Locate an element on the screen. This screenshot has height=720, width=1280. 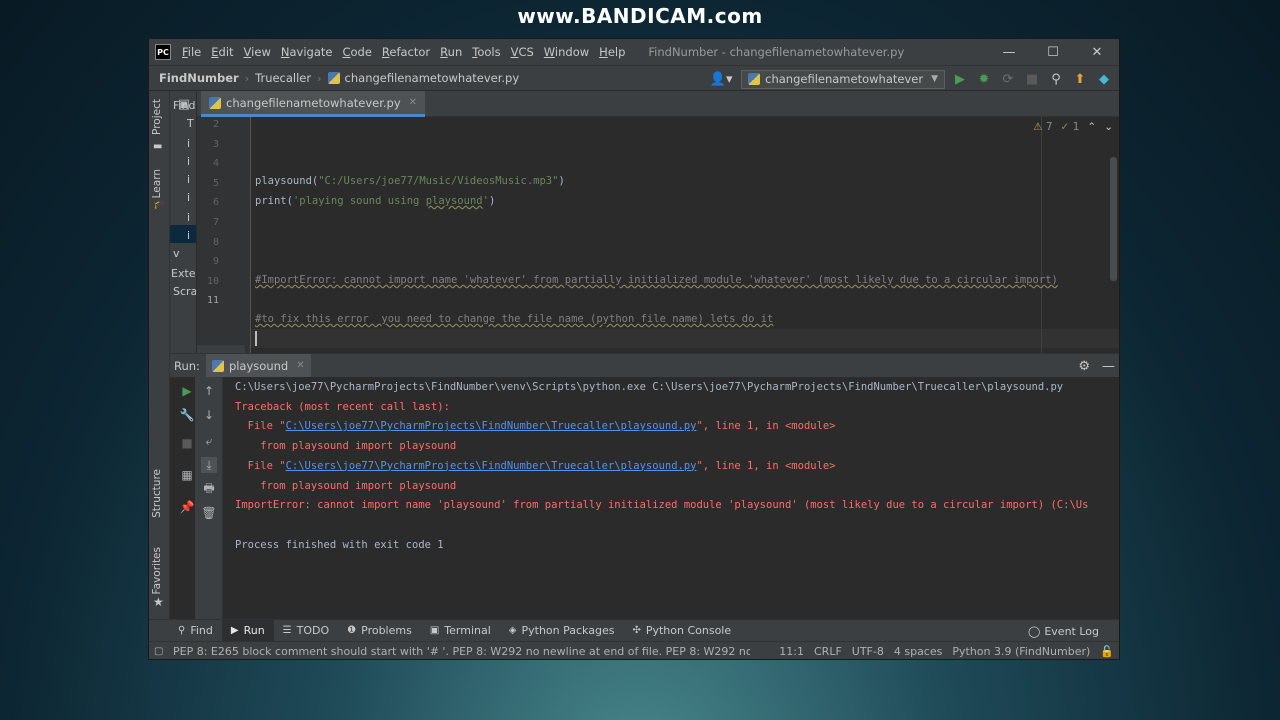
indent-setting: 4 spaces is located at coordinates (918, 651).